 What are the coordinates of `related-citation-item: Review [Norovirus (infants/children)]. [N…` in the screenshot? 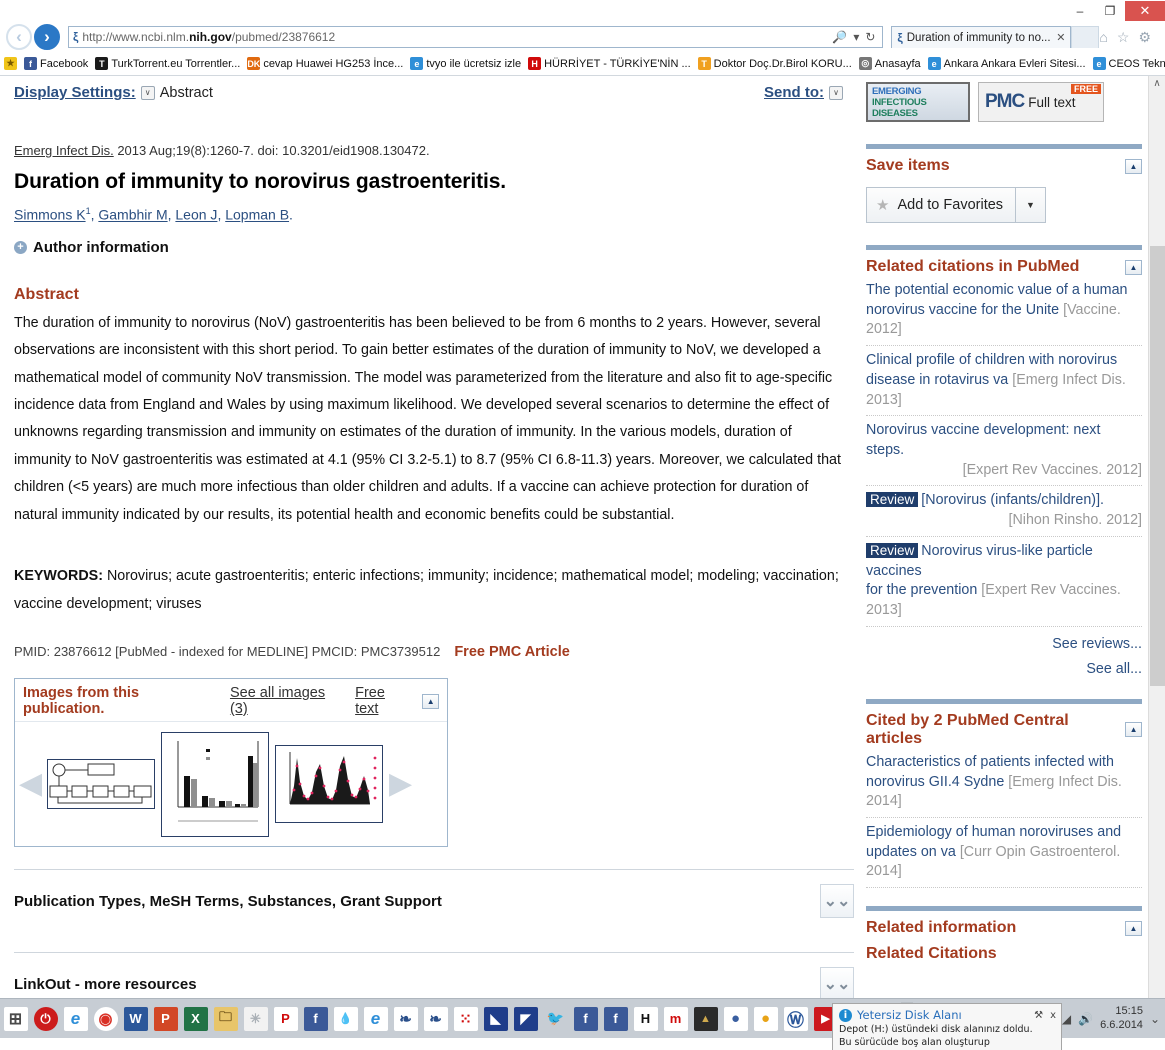 It's located at (1004, 511).